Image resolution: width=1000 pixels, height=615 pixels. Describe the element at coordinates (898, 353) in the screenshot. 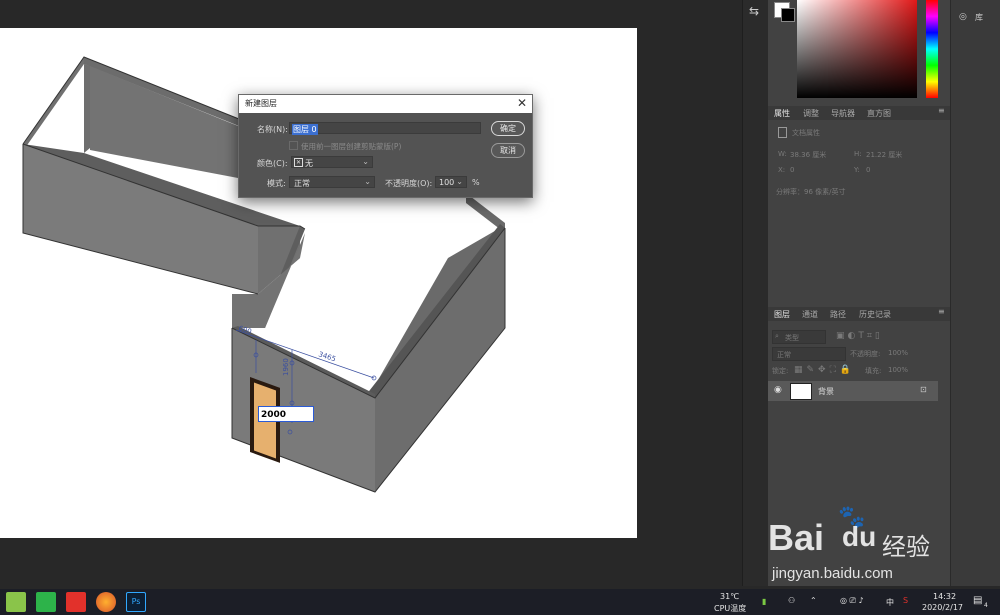

I see `layer-opacity-value: 100%` at that location.